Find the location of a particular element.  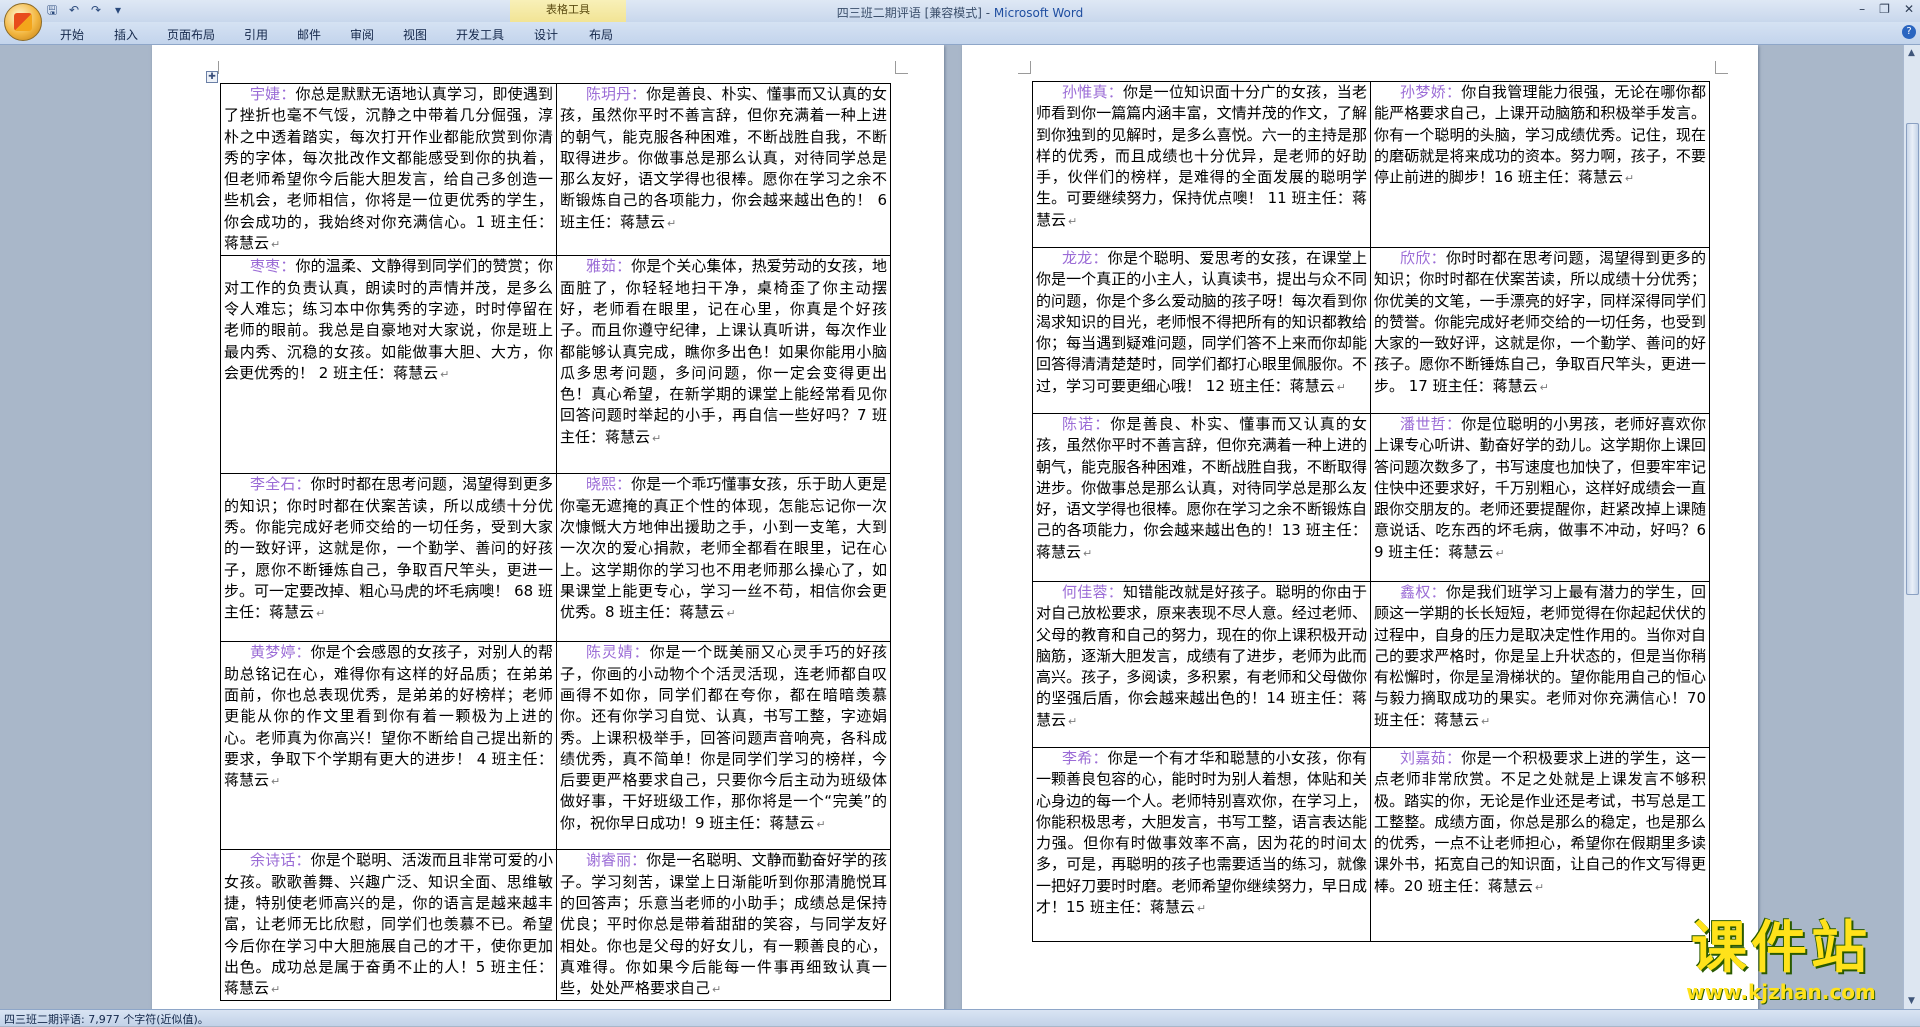

watermark-title: 课件站 is located at coordinates (1781, 948).